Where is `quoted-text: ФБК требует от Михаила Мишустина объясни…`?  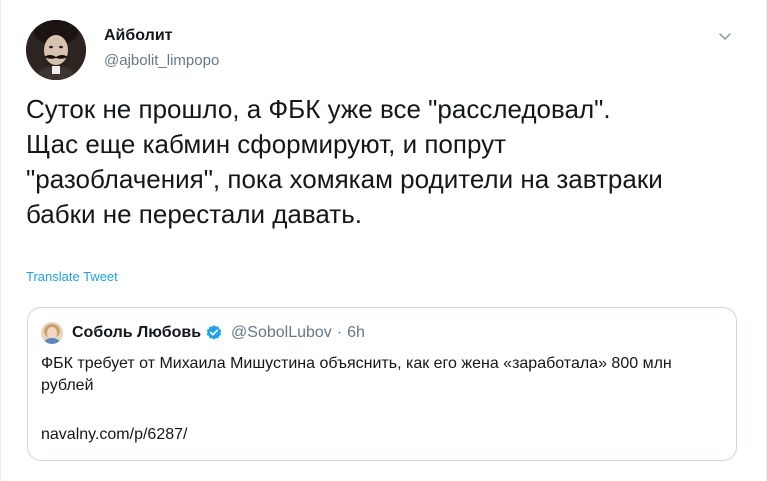 quoted-text: ФБК требует от Михаила Мишустина объясни… is located at coordinates (356, 374).